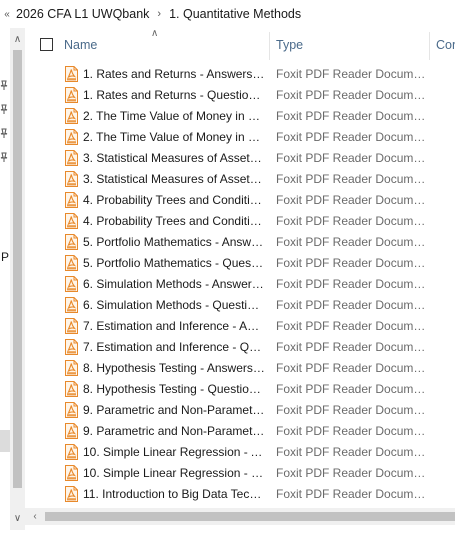 The width and height of the screenshot is (455, 544). Describe the element at coordinates (174, 284) in the screenshot. I see `file-name: 6. Simulation Methods - Answers.pdf` at that location.